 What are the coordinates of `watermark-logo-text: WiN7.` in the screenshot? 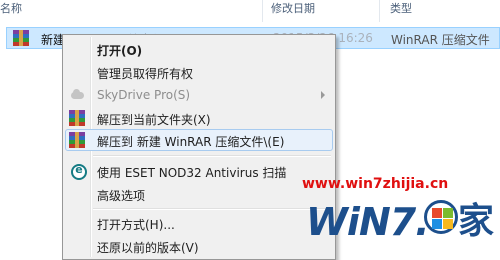 It's located at (368, 222).